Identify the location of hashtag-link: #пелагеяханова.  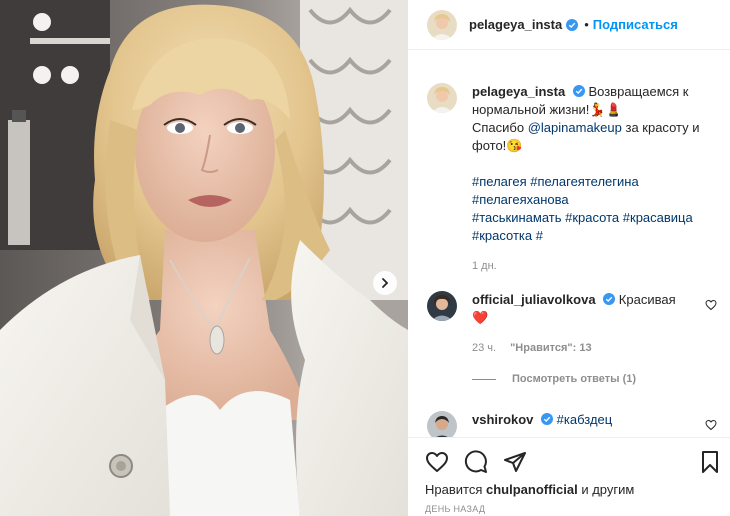
(520, 199).